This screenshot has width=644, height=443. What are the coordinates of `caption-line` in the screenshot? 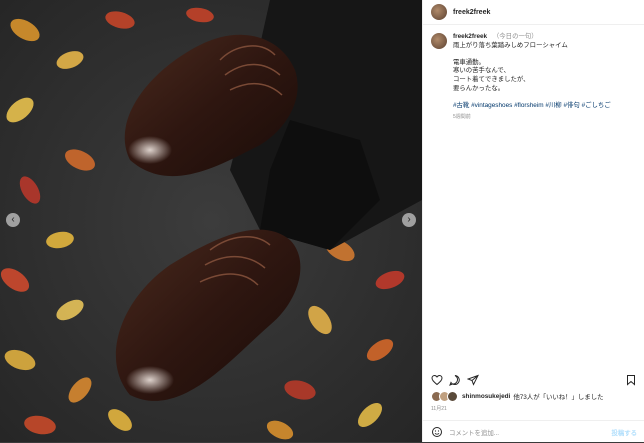 It's located at (545, 54).